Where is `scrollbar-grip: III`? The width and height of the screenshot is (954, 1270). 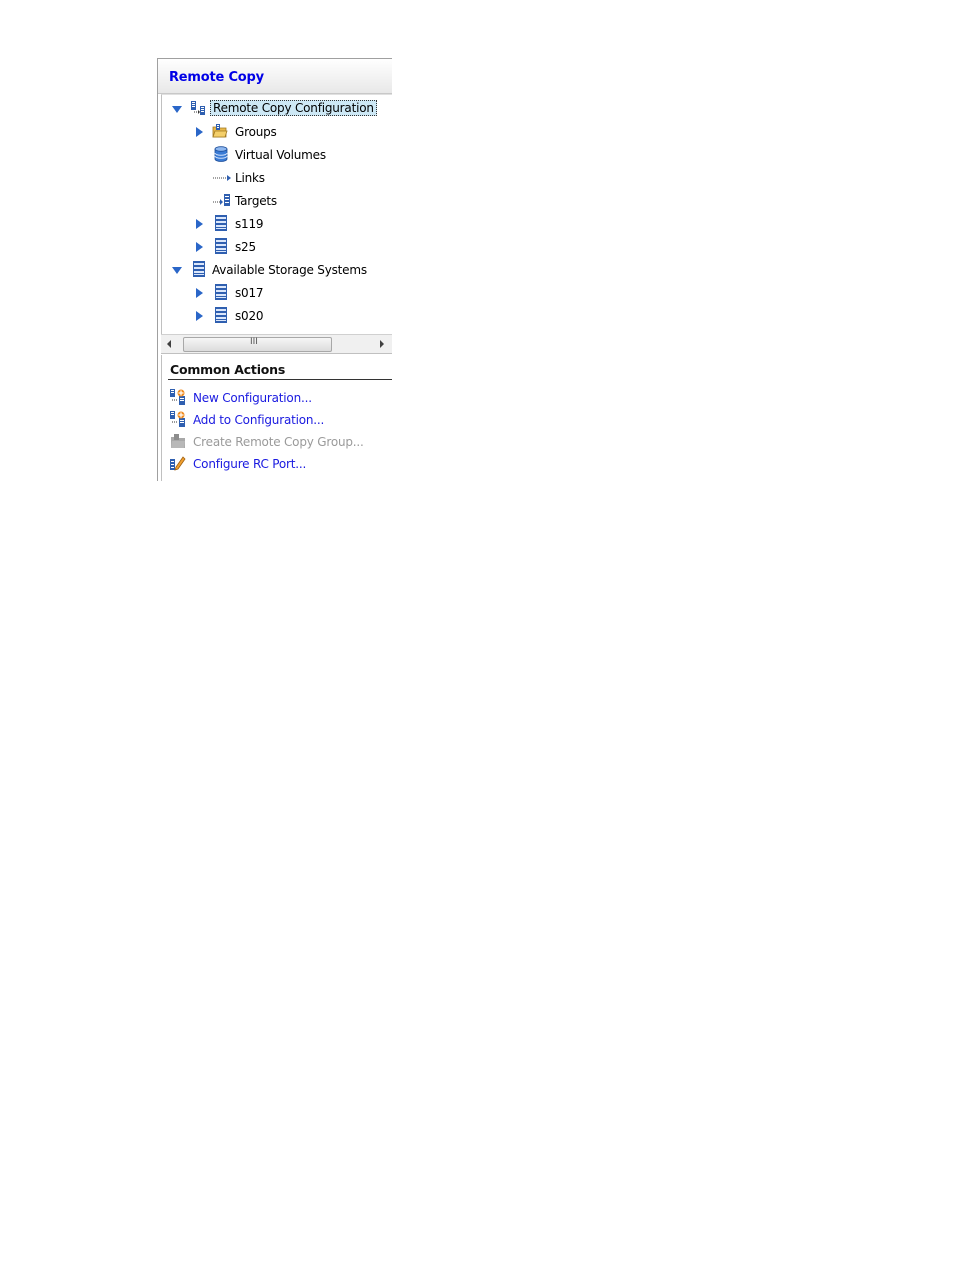
scrollbar-grip: III is located at coordinates (254, 342).